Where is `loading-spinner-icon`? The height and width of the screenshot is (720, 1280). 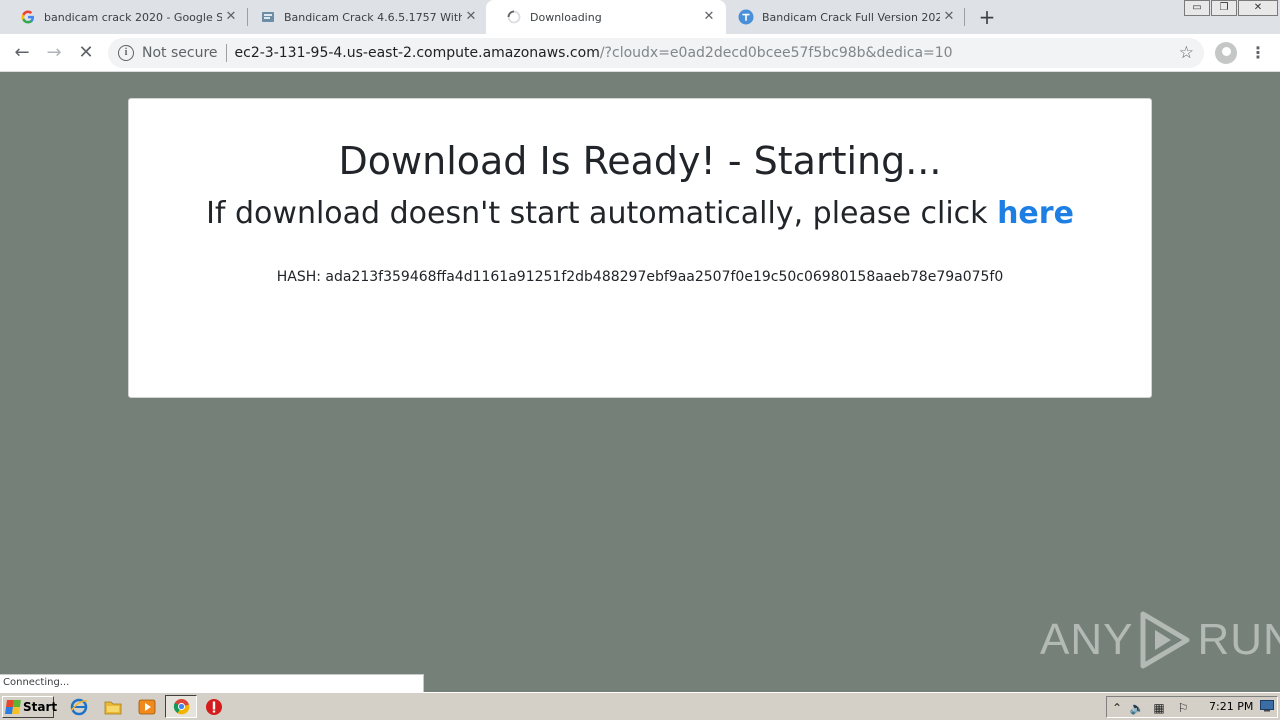
loading-spinner-icon is located at coordinates (514, 17).